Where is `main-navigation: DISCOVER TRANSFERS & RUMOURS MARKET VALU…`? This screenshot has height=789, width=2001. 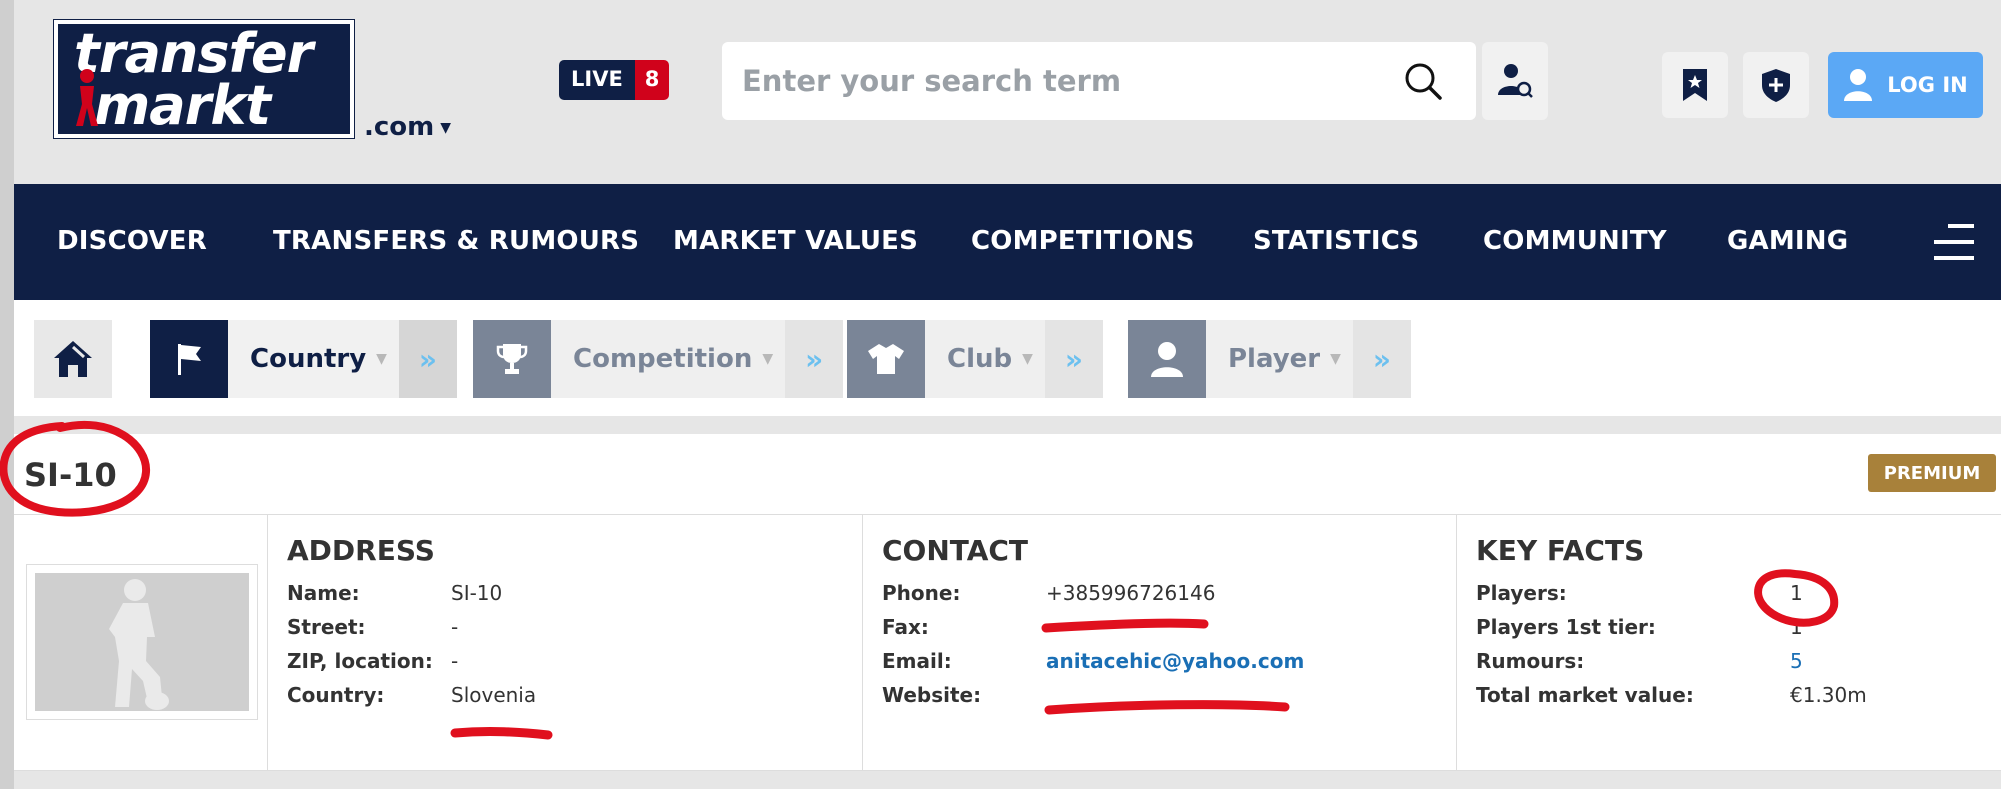
main-navigation: DISCOVER TRANSFERS & RUMOURS MARKET VALU… is located at coordinates (1007, 242).